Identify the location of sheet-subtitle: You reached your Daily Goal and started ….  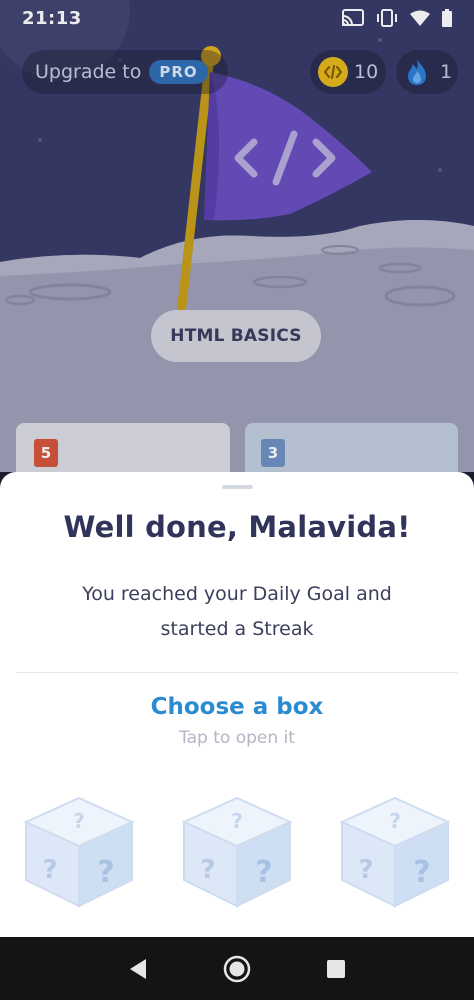
(237, 612).